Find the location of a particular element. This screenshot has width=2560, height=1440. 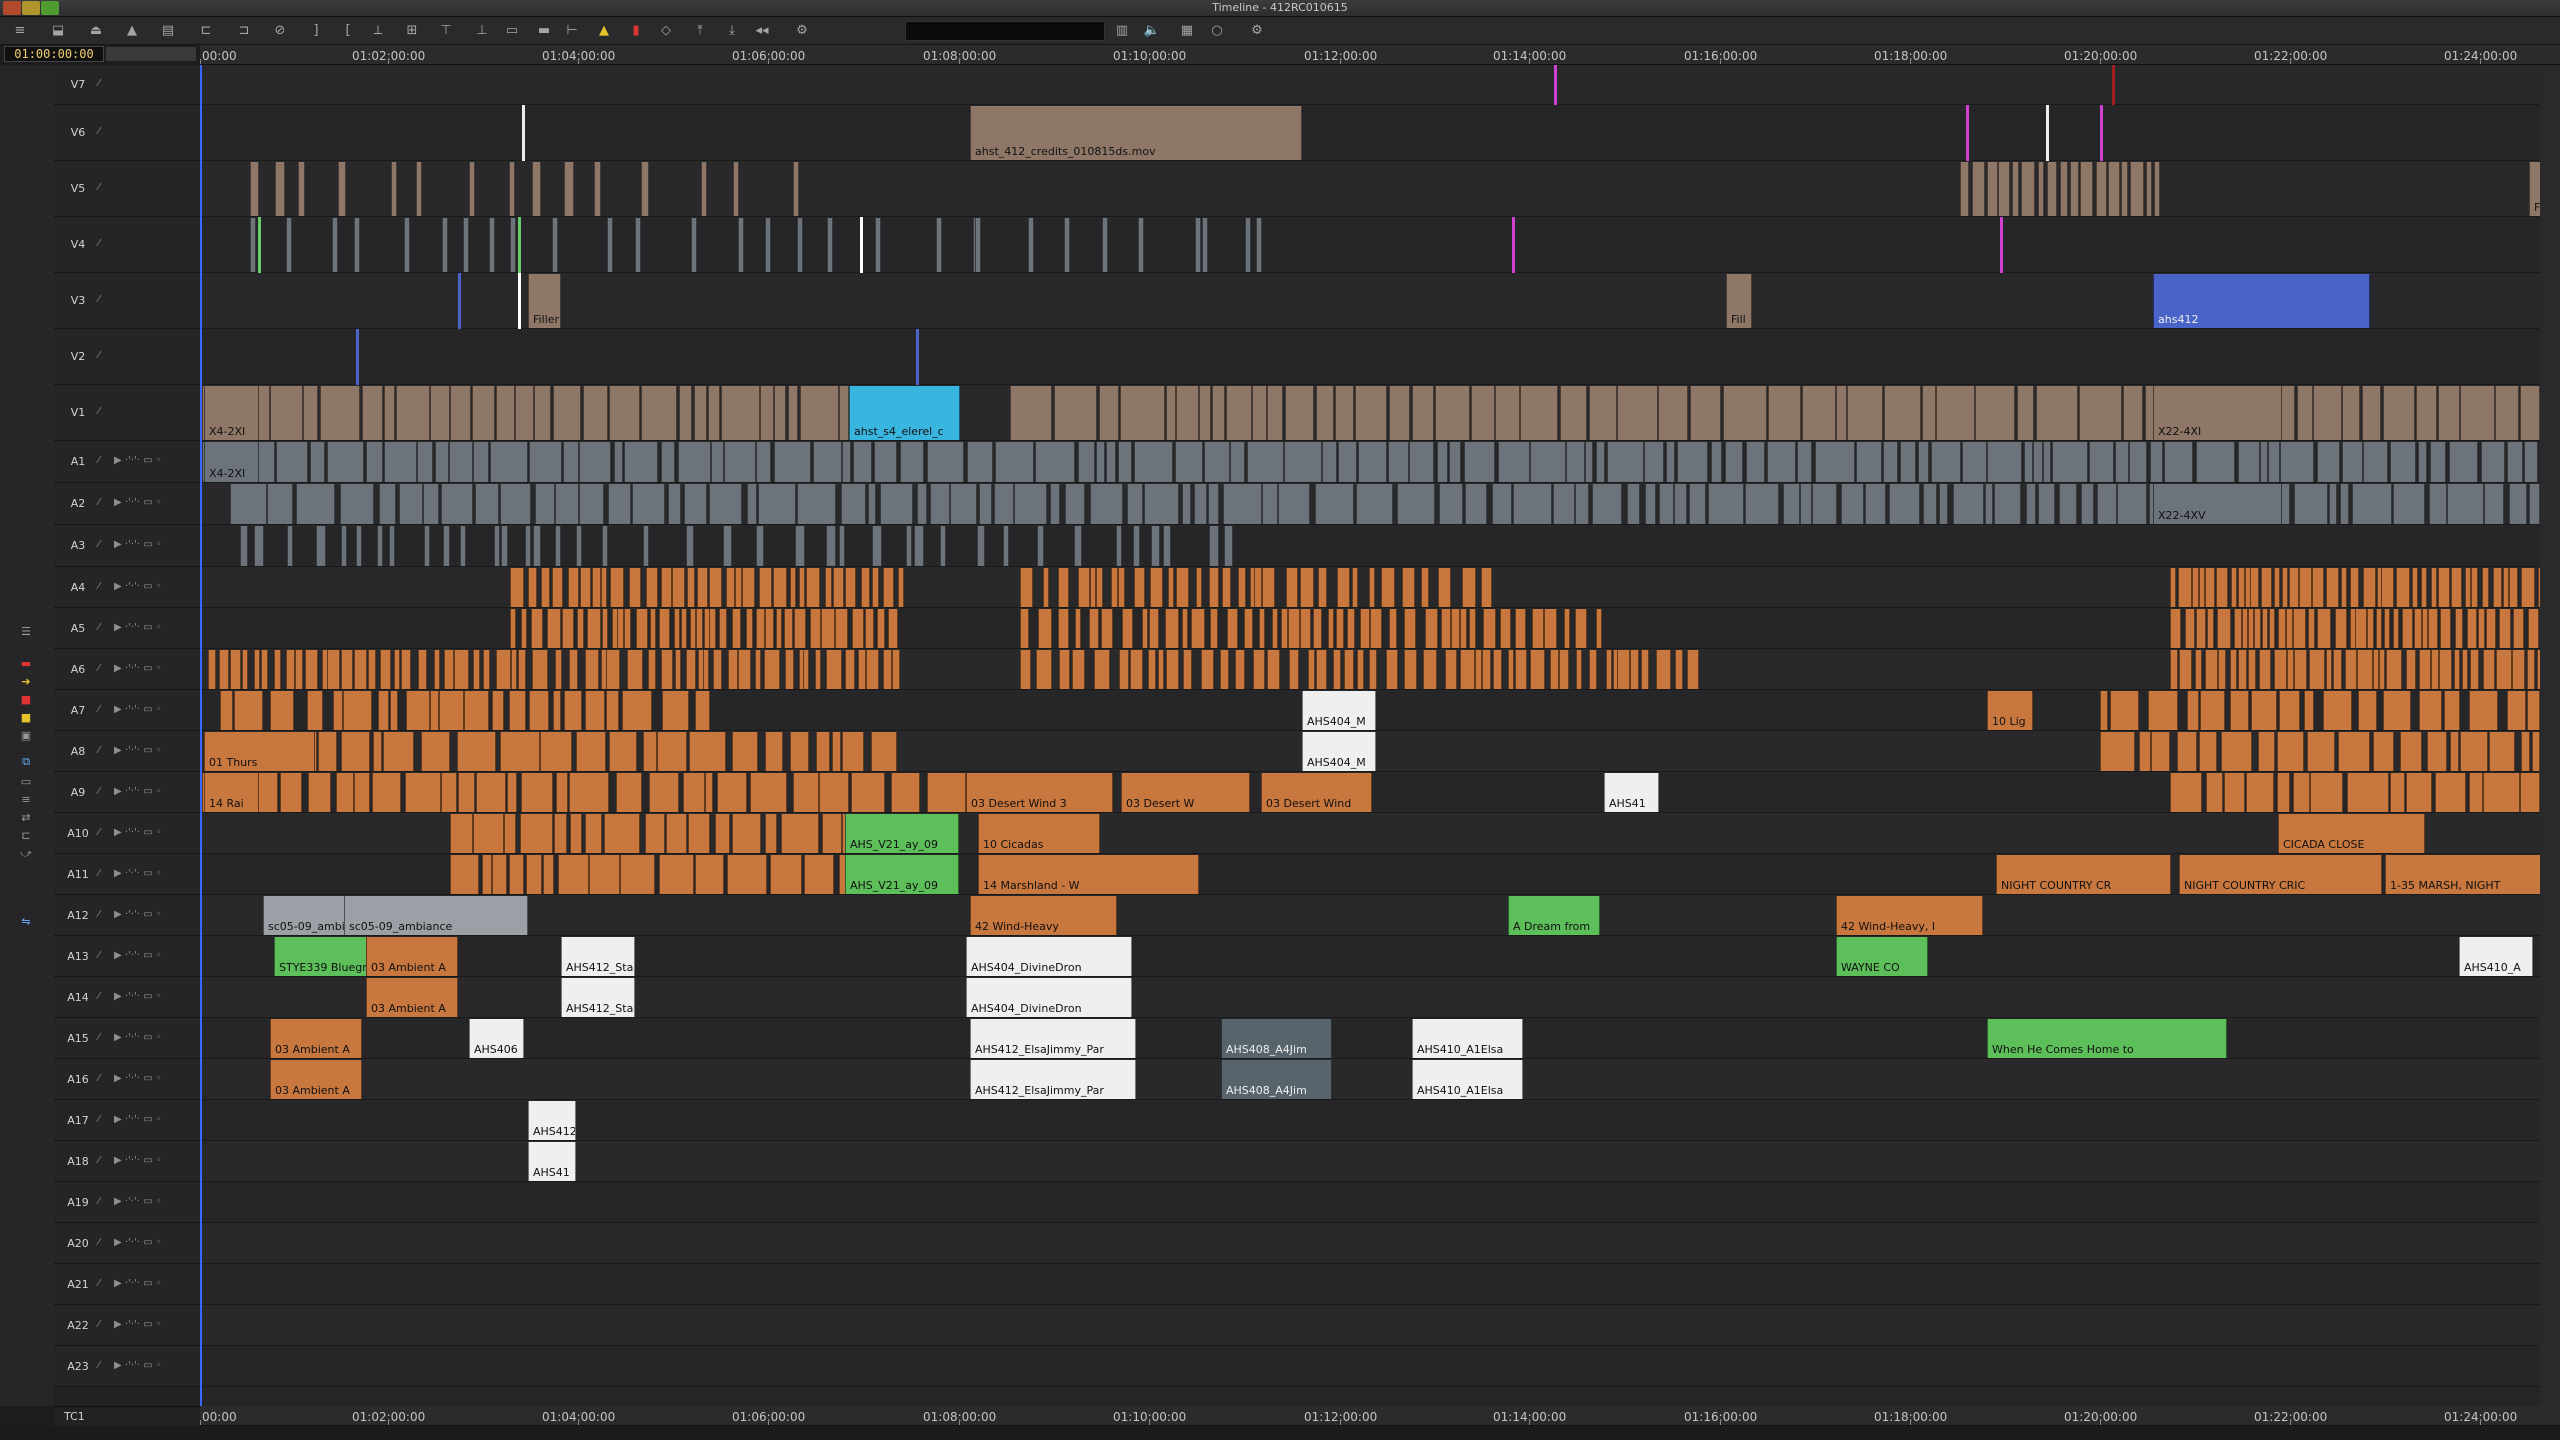

bottom-icon: ⊥ is located at coordinates (482, 31).